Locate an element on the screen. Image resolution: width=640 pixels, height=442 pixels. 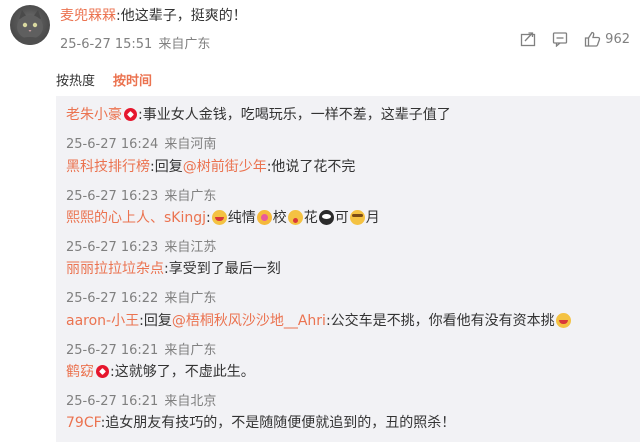
reply-meta: 25-6-27 16:23 来自广东 is located at coordinates (141, 194).